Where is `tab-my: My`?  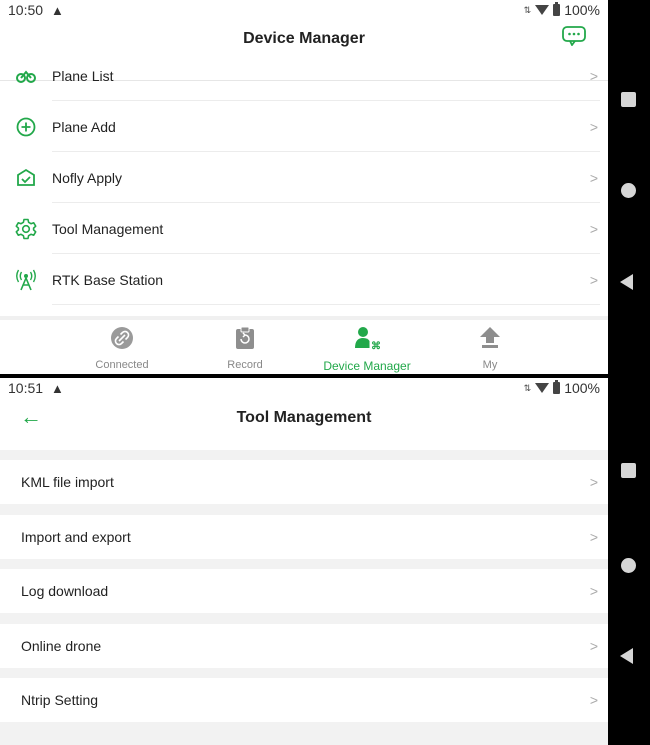 tab-my: My is located at coordinates (490, 348).